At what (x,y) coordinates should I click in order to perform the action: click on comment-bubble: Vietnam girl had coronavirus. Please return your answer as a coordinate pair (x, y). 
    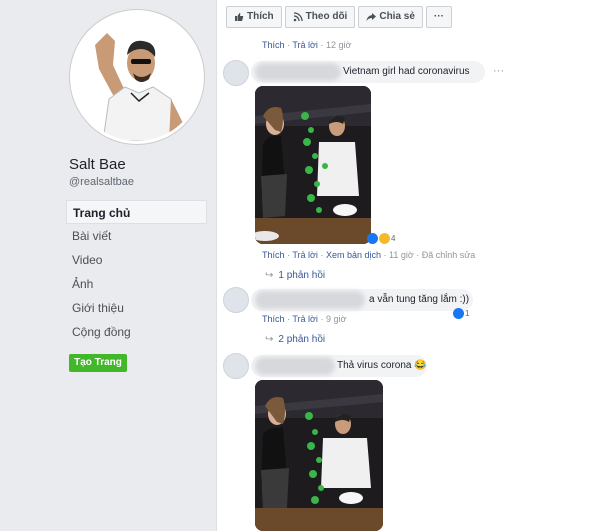
    Looking at the image, I should click on (368, 72).